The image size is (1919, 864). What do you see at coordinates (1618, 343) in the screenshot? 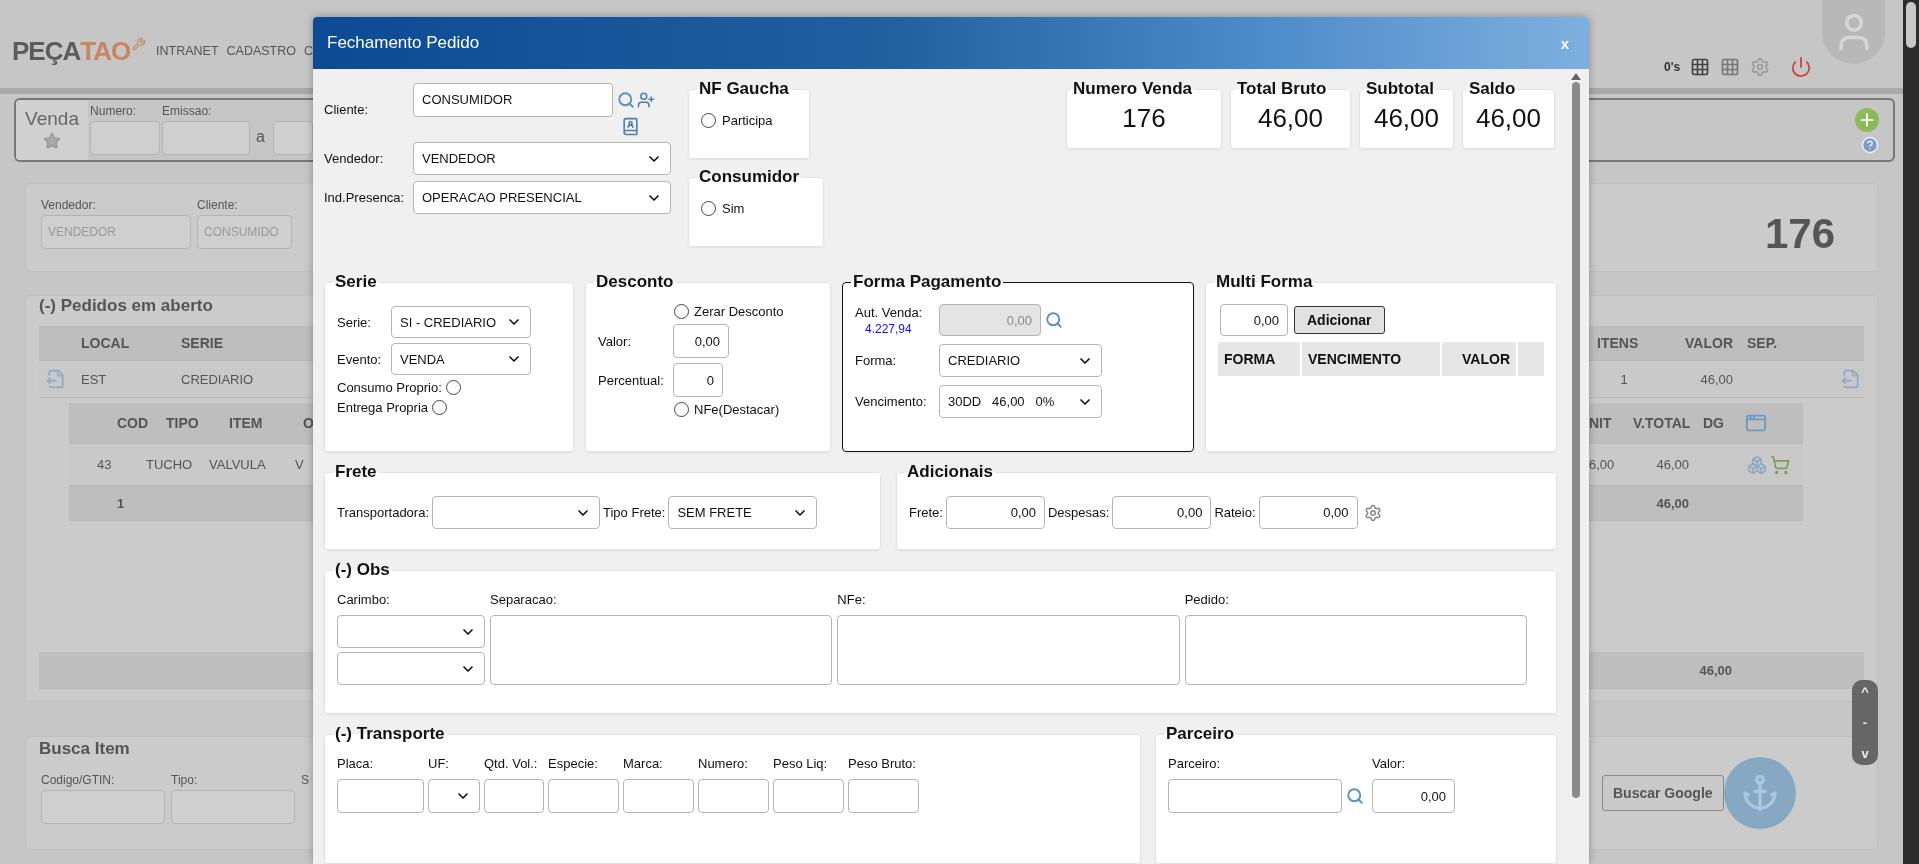
I see `column-header: ITENS` at bounding box center [1618, 343].